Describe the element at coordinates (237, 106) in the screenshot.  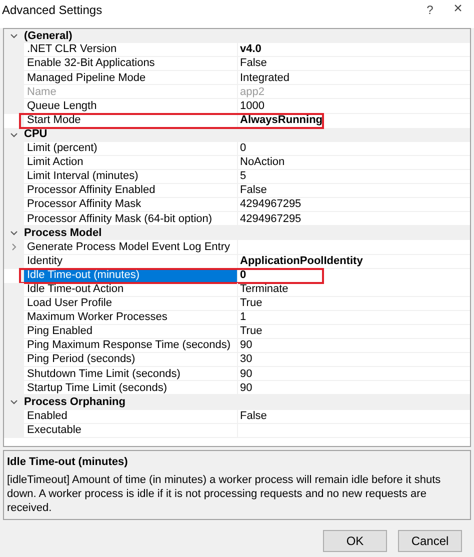
I see `property-row: Queue Length 1000` at that location.